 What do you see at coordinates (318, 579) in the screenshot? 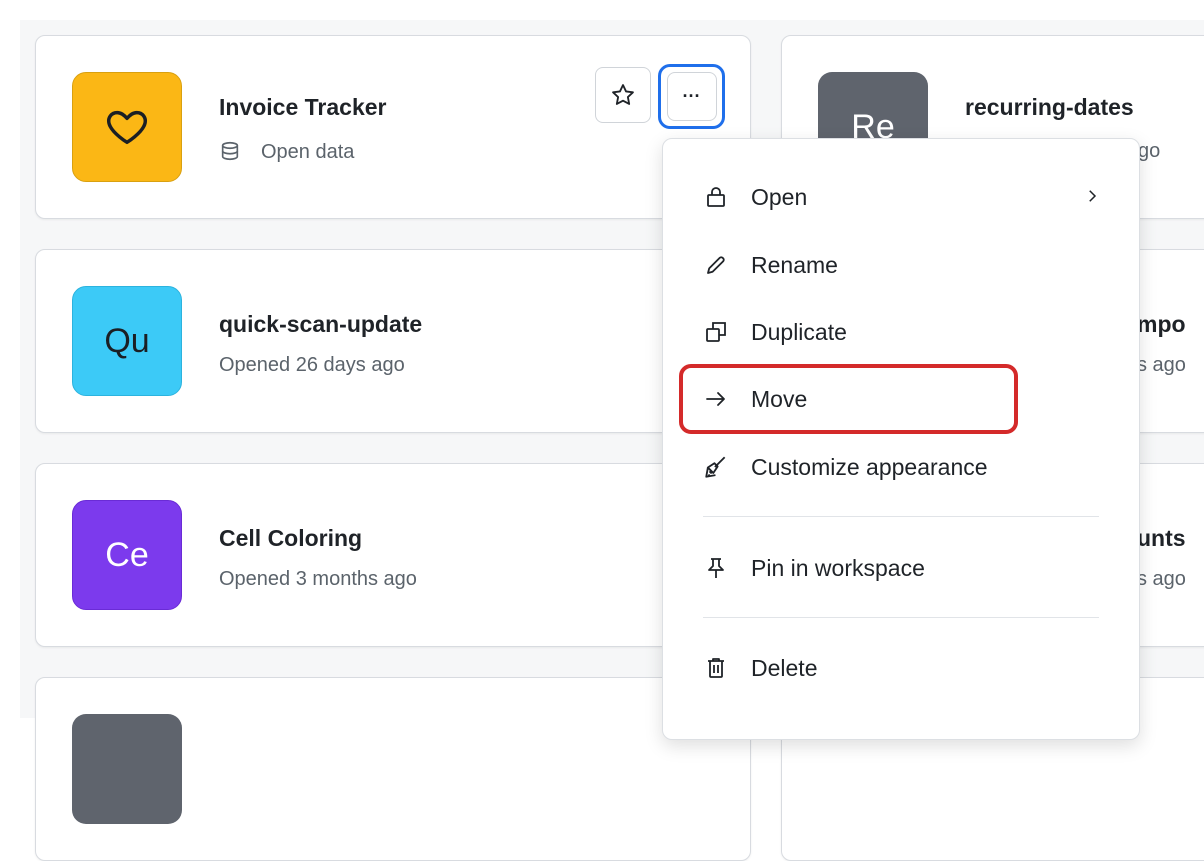
I see `card-subtitle: Opened 3 months ago` at bounding box center [318, 579].